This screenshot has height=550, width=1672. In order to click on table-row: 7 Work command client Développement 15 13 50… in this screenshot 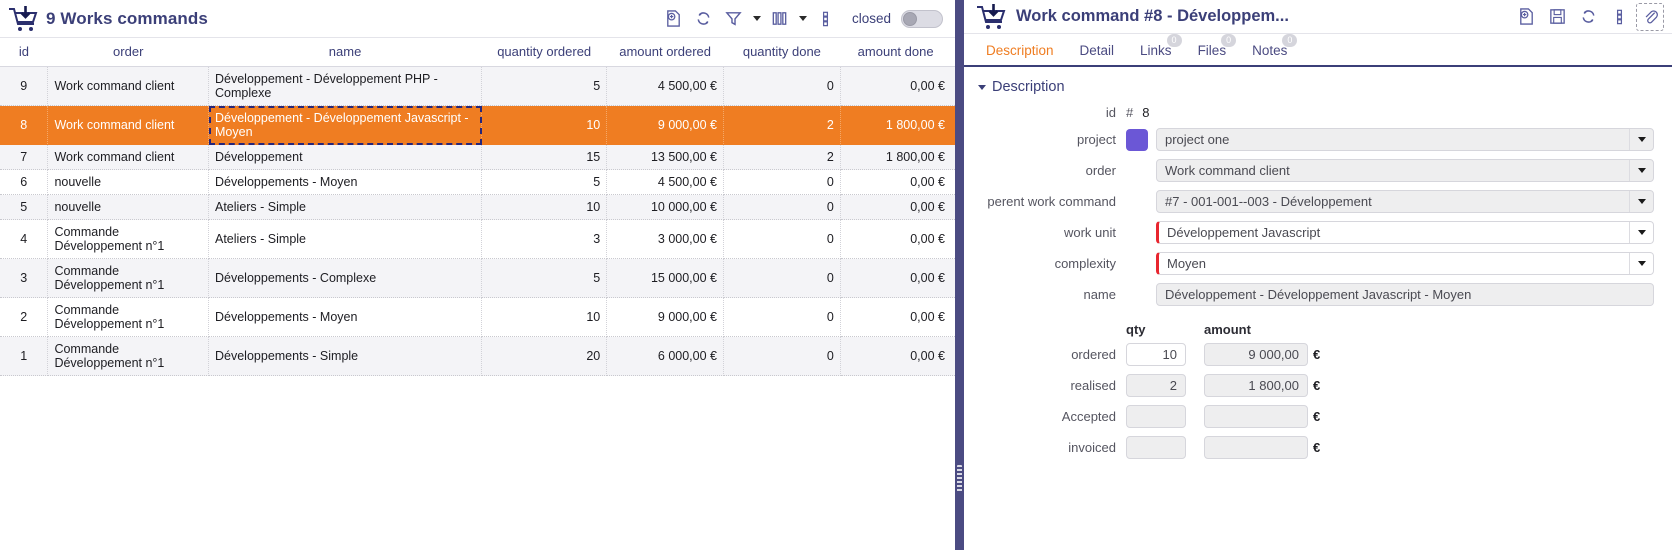, I will do `click(477, 157)`.